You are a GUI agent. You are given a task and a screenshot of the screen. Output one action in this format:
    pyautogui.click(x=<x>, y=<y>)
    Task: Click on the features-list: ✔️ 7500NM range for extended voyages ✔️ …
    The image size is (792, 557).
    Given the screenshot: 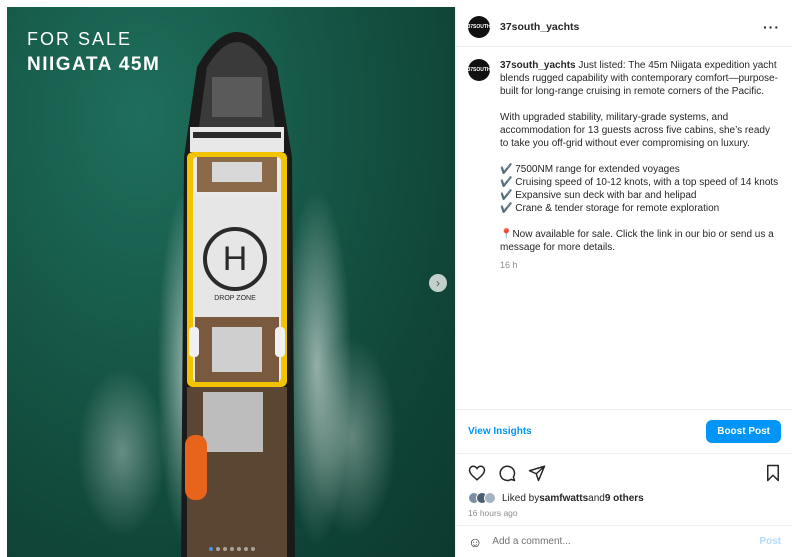 What is the action you would take?
    pyautogui.click(x=640, y=189)
    